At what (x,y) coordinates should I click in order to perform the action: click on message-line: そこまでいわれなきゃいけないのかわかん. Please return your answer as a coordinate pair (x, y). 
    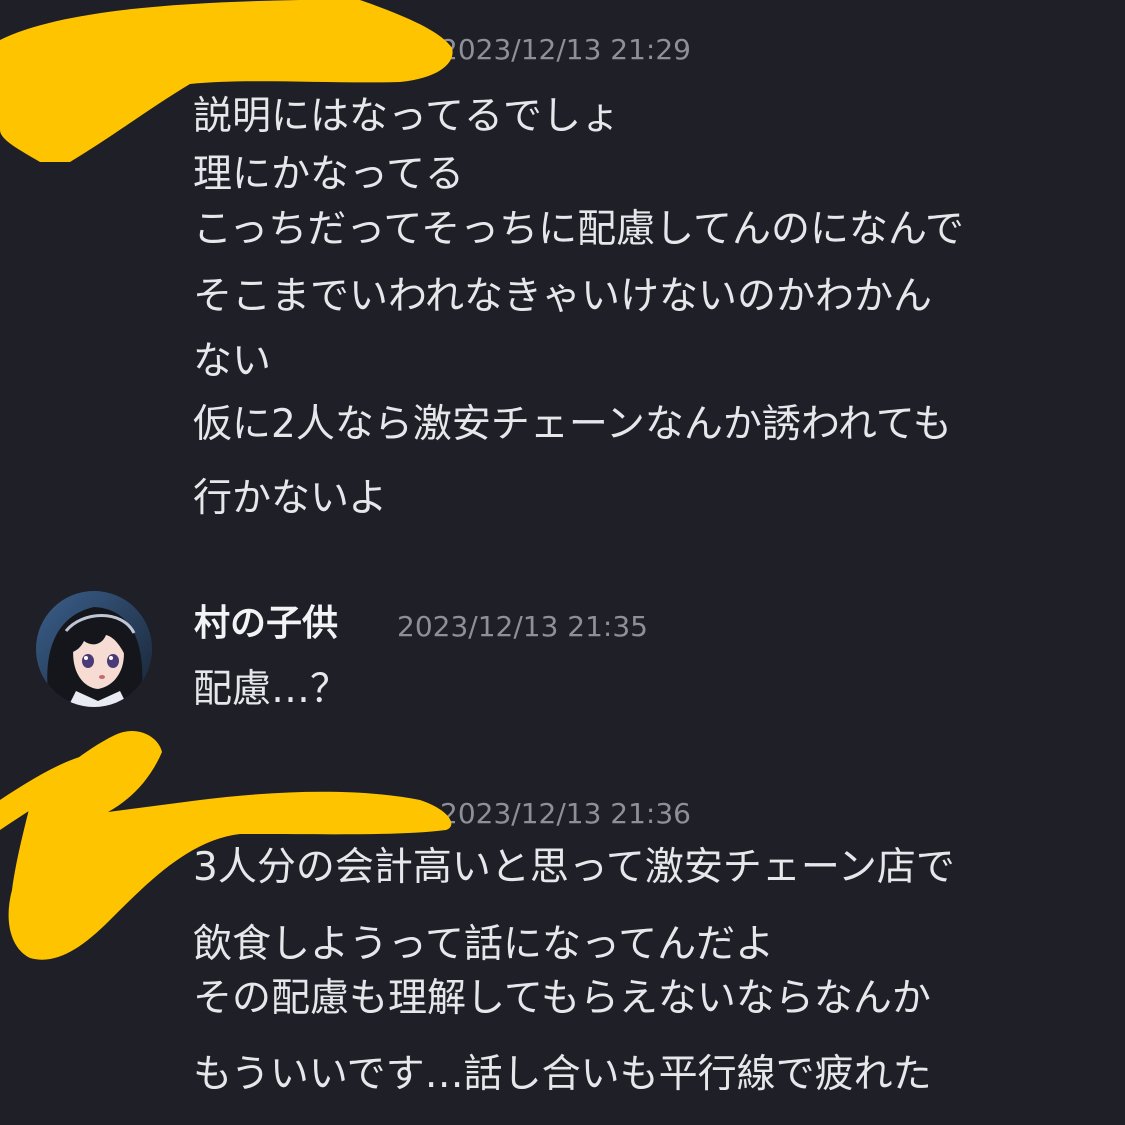
    Looking at the image, I should click on (563, 296).